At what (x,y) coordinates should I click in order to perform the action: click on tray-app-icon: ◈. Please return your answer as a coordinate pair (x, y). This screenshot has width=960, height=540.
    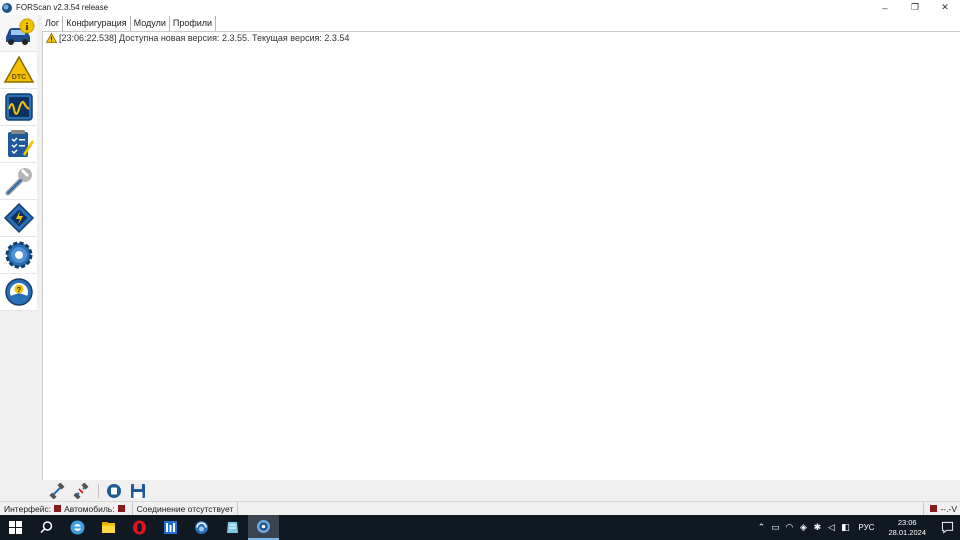
    Looking at the image, I should click on (803, 527).